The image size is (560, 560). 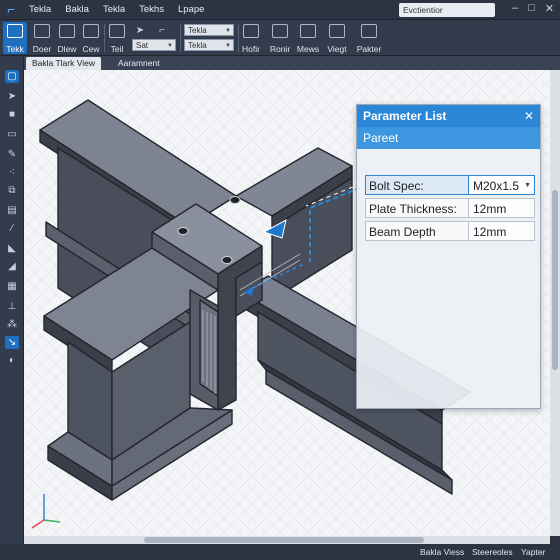 I want to click on doer-button: Doer, so click(x=42, y=38).